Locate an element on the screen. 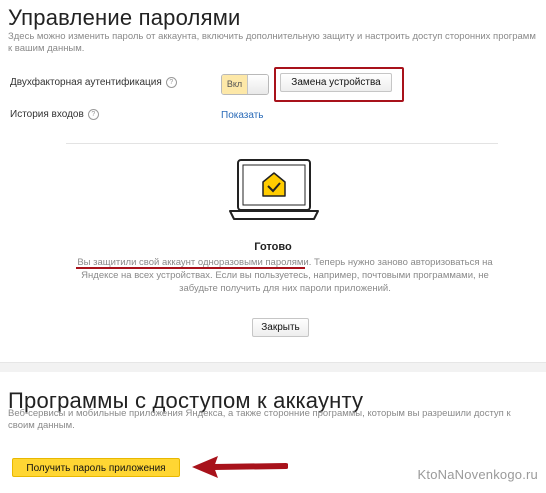  done-card-divider is located at coordinates (282, 143).